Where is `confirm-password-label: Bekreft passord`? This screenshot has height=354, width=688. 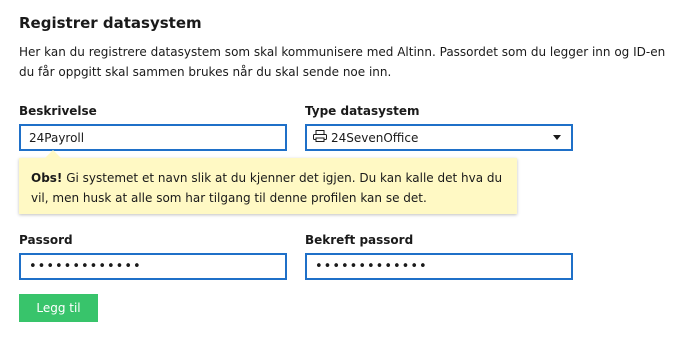 confirm-password-label: Bekreft passord is located at coordinates (359, 240).